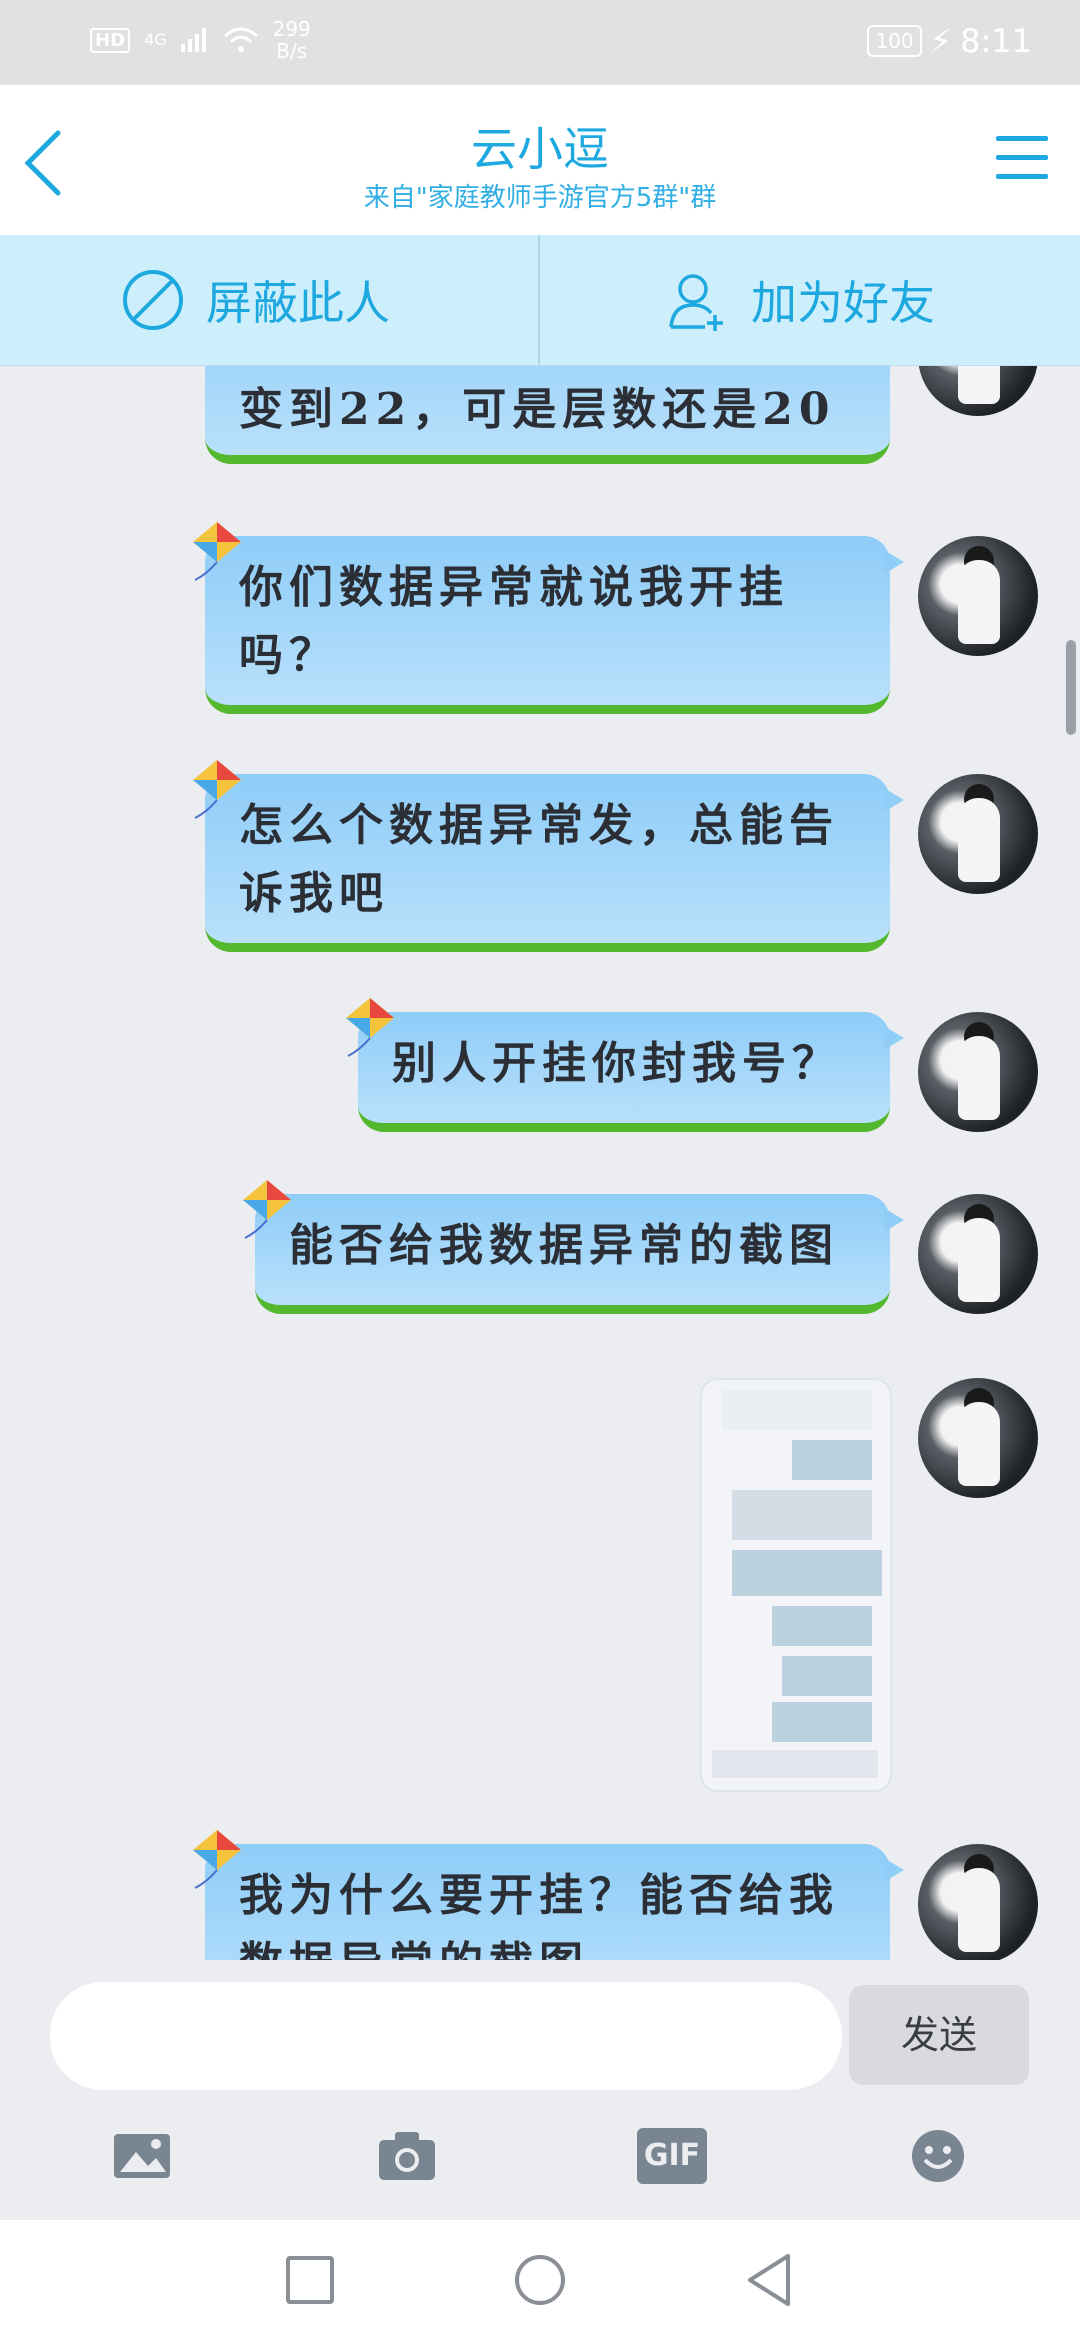 This screenshot has height=2340, width=1080. What do you see at coordinates (540, 149) in the screenshot?
I see `chat-title: 云小逗` at bounding box center [540, 149].